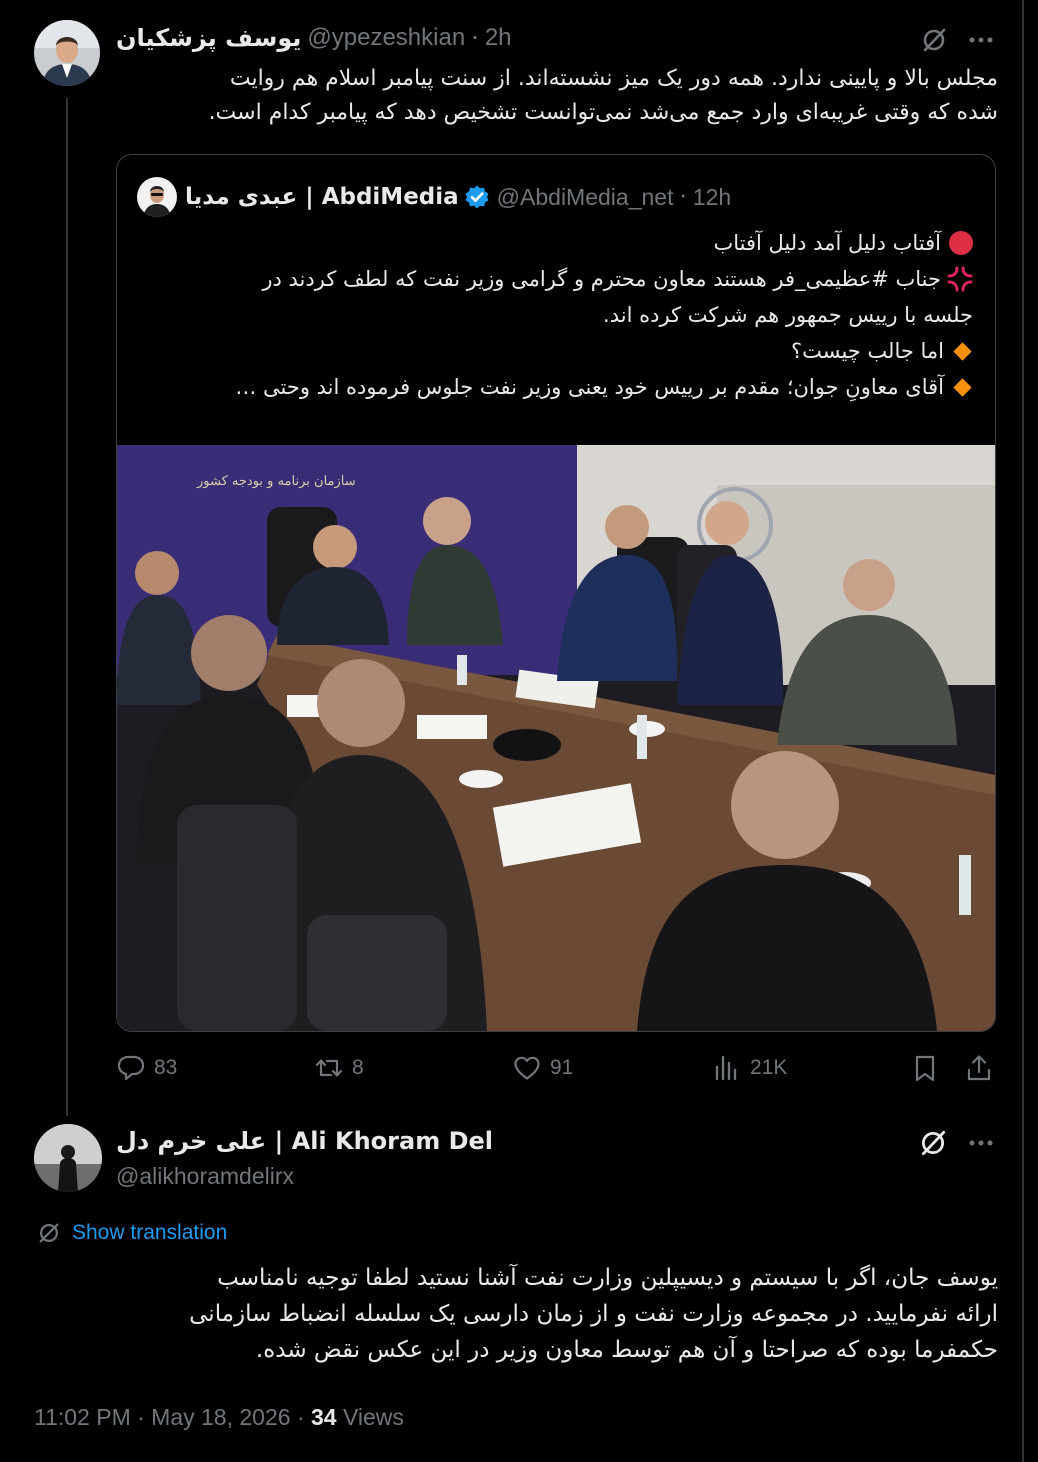 This screenshot has height=1462, width=1038. I want to click on reply-name-row: علی خرم دل | Ali Khoram Del, so click(304, 1141).